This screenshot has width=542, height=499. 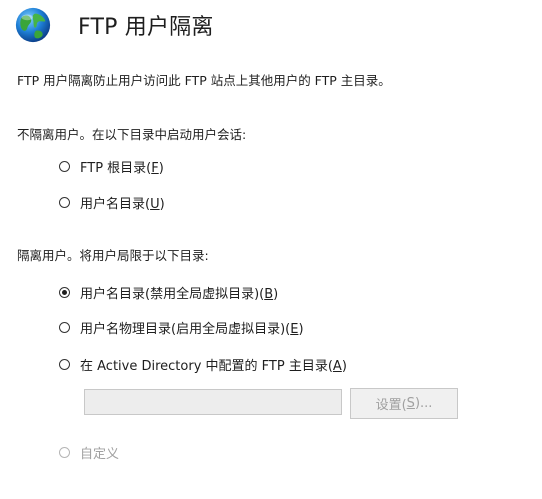 I want to click on radio-label: 自定义, so click(x=100, y=454).